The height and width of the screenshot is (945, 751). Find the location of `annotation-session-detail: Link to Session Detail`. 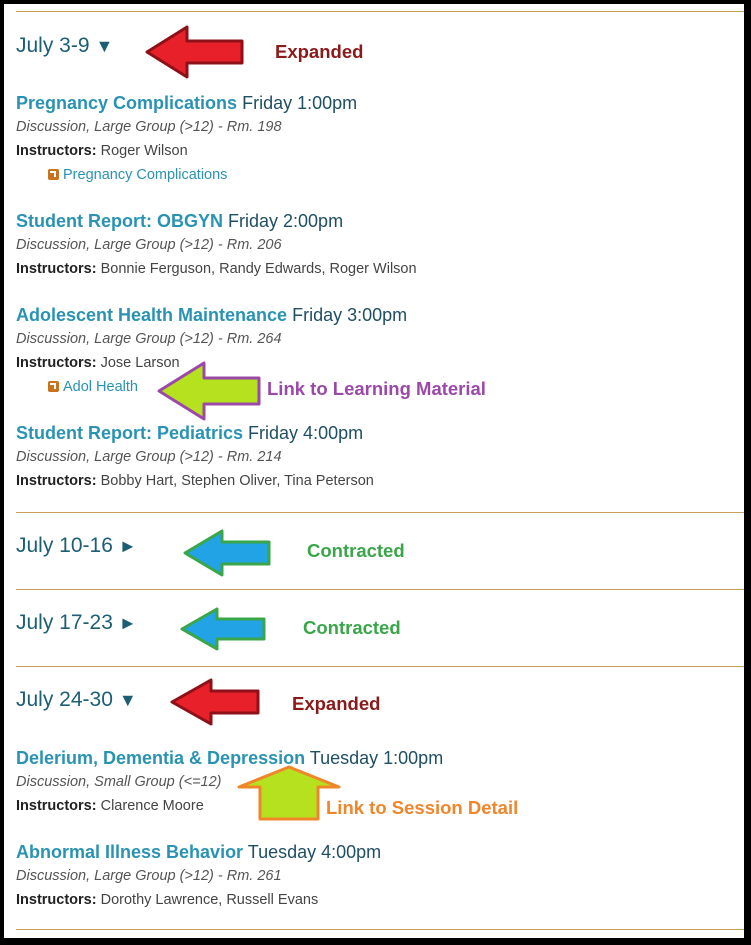

annotation-session-detail: Link to Session Detail is located at coordinates (422, 807).